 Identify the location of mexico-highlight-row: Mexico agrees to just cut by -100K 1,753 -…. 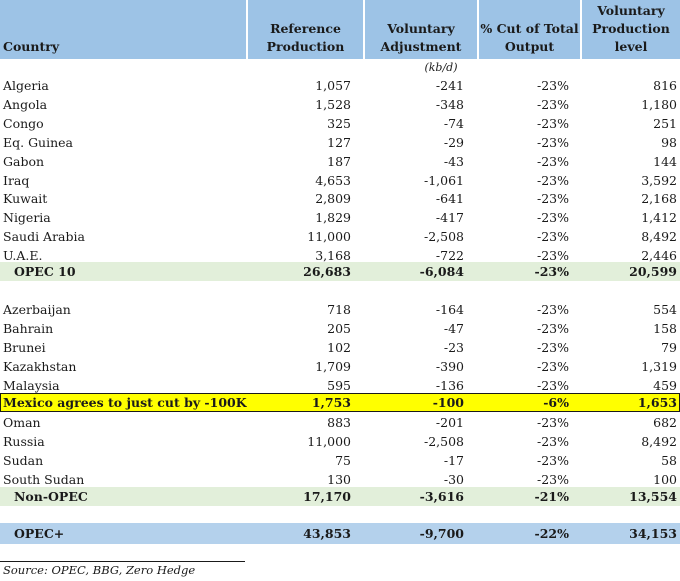
(340, 402).